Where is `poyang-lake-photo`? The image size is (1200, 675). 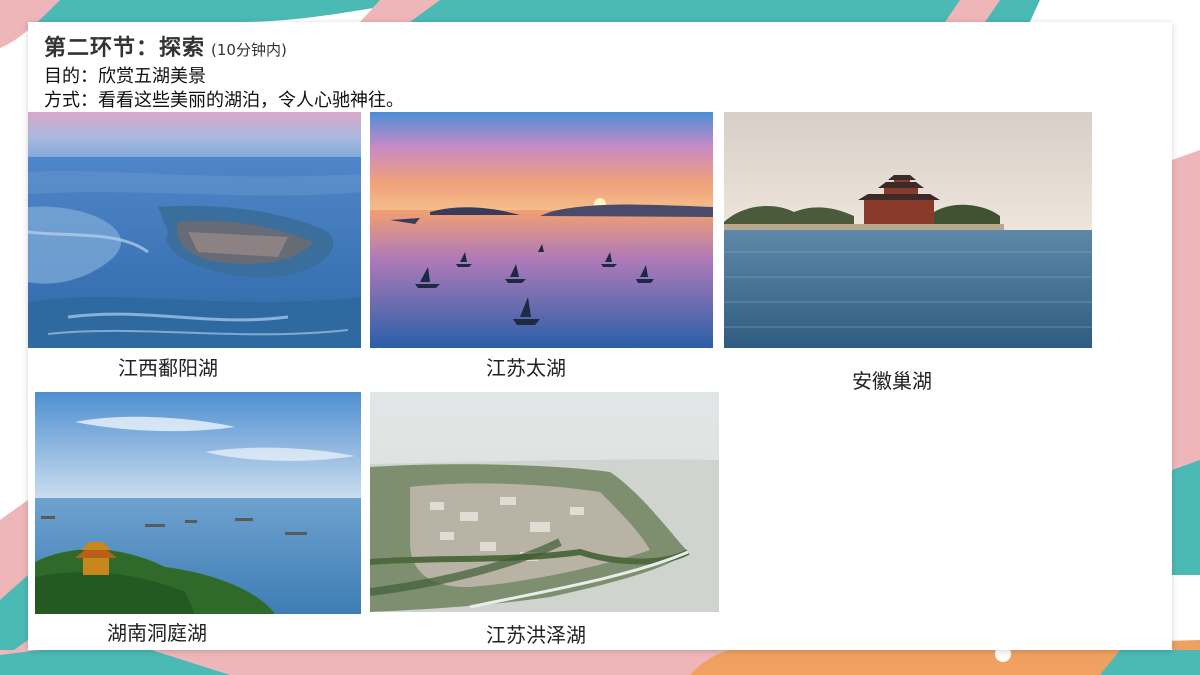 poyang-lake-photo is located at coordinates (194, 230).